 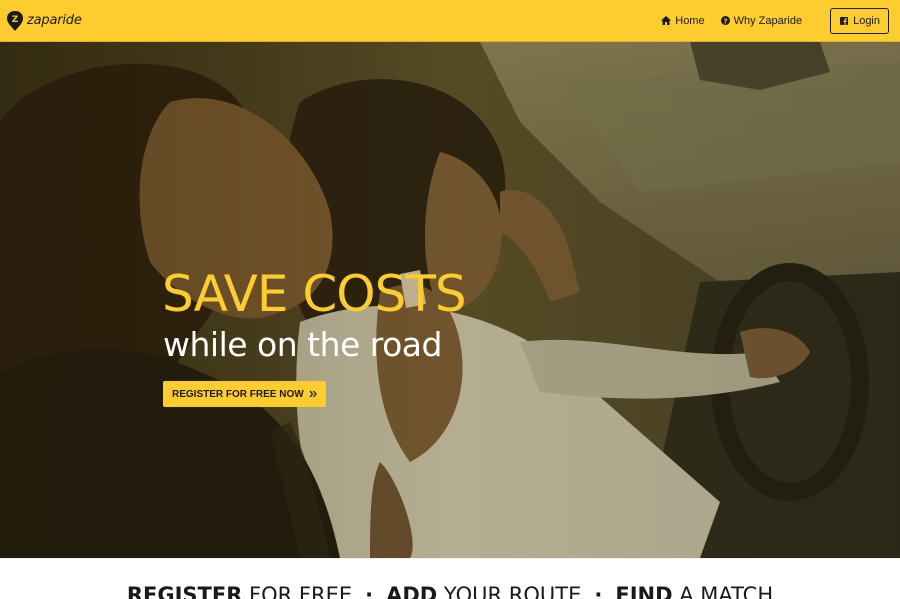 What do you see at coordinates (690, 20) in the screenshot?
I see `nav-home-label: Home` at bounding box center [690, 20].